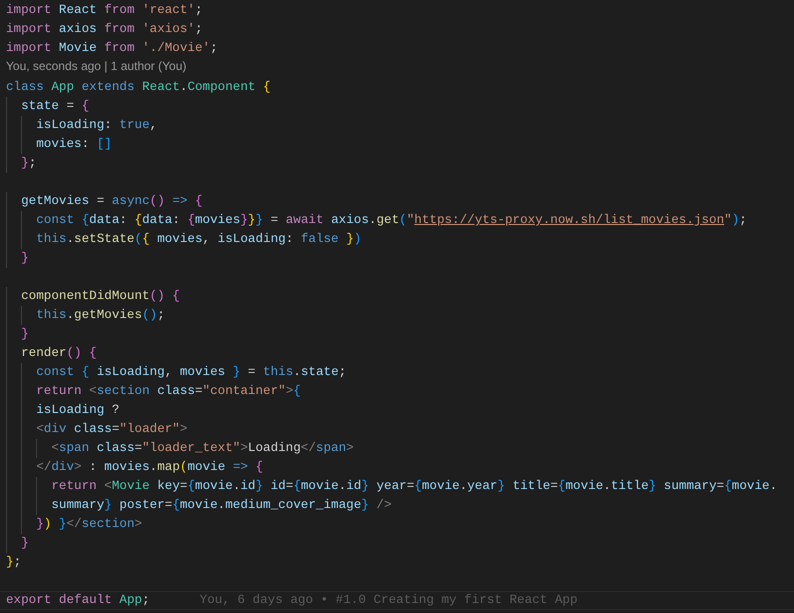 Image resolution: width=794 pixels, height=613 pixels. I want to click on code-line: import Movie from './Movie';, so click(112, 48).